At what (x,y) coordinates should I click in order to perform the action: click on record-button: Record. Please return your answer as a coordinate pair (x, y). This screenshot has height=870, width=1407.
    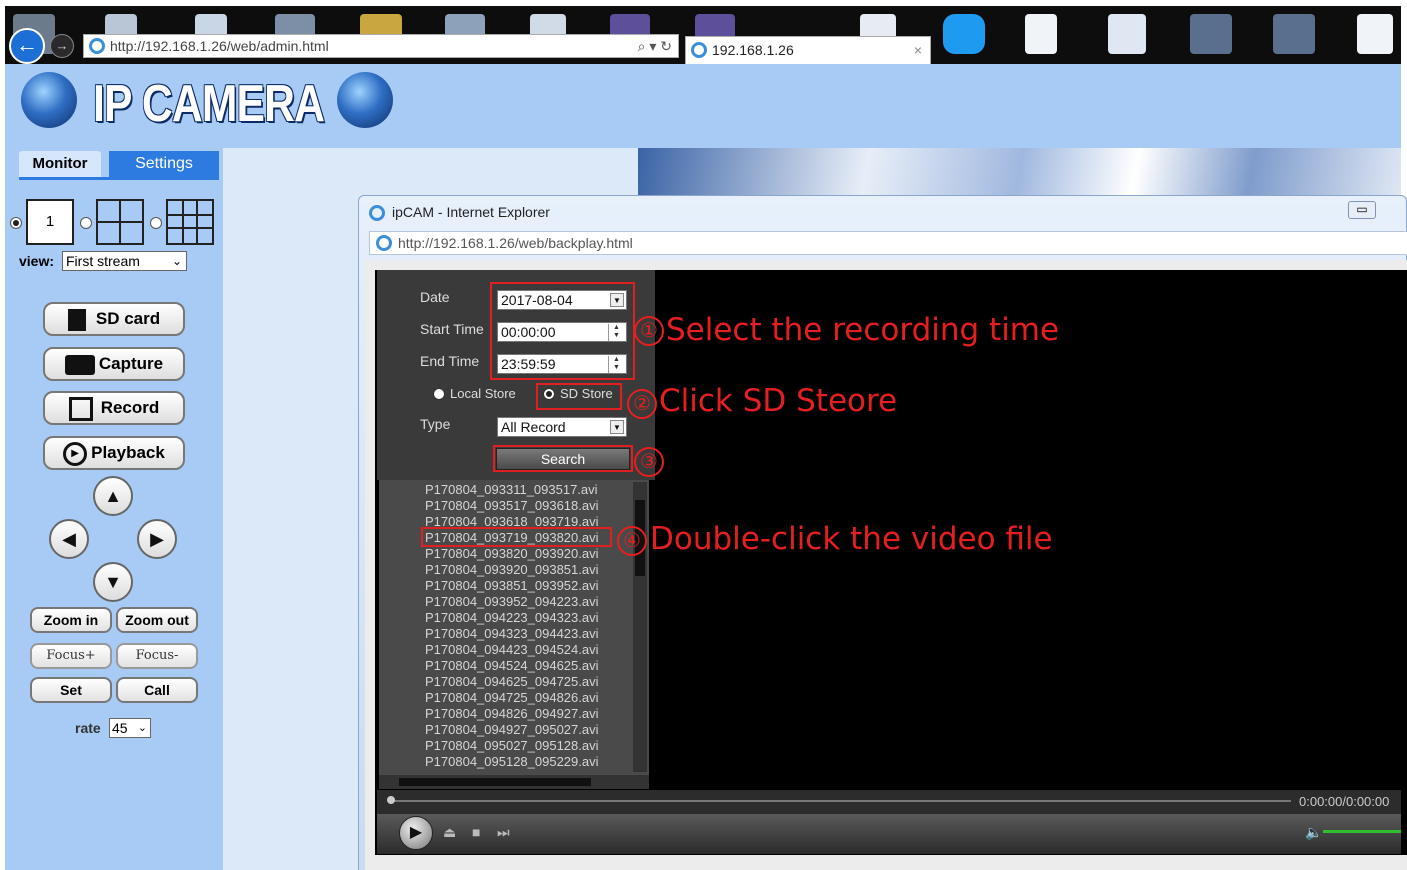
    Looking at the image, I should click on (114, 408).